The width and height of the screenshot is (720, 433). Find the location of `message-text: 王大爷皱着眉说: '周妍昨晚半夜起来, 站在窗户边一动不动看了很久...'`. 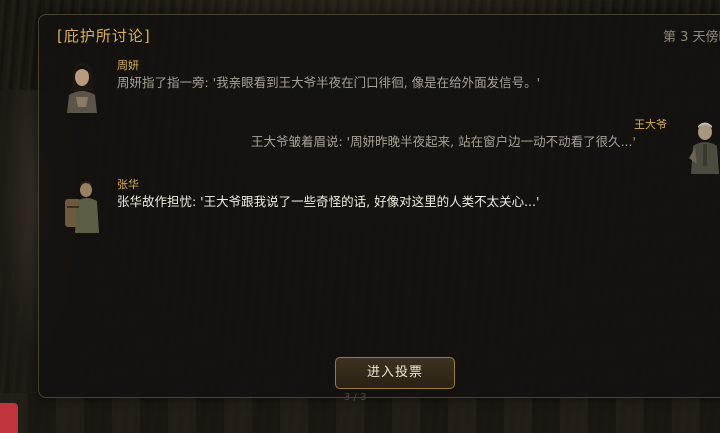

message-text: 王大爷皱着眉说: '周妍昨晚半夜起来, 站在窗户边一动不动看了很久...' is located at coordinates (443, 141).